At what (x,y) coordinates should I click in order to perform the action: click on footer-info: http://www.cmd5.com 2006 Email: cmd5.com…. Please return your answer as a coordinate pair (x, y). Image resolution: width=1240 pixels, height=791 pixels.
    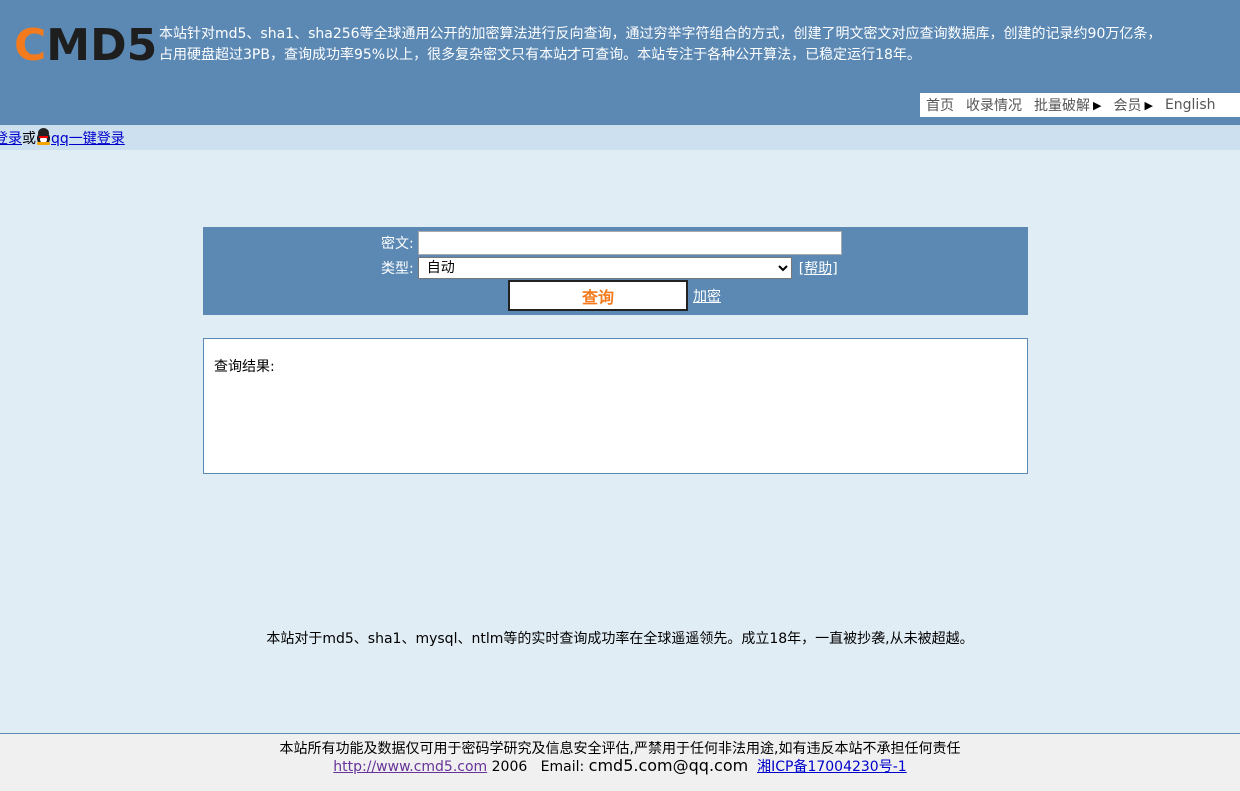
    Looking at the image, I should click on (620, 766).